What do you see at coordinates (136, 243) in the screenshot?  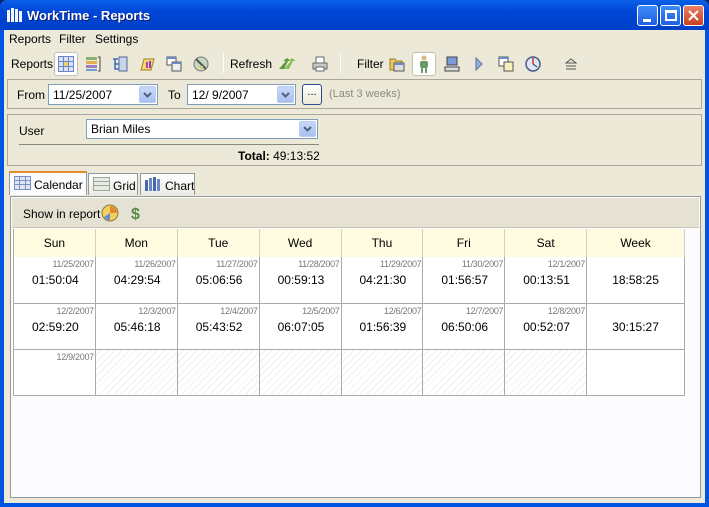 I see `header-mon: Mon` at bounding box center [136, 243].